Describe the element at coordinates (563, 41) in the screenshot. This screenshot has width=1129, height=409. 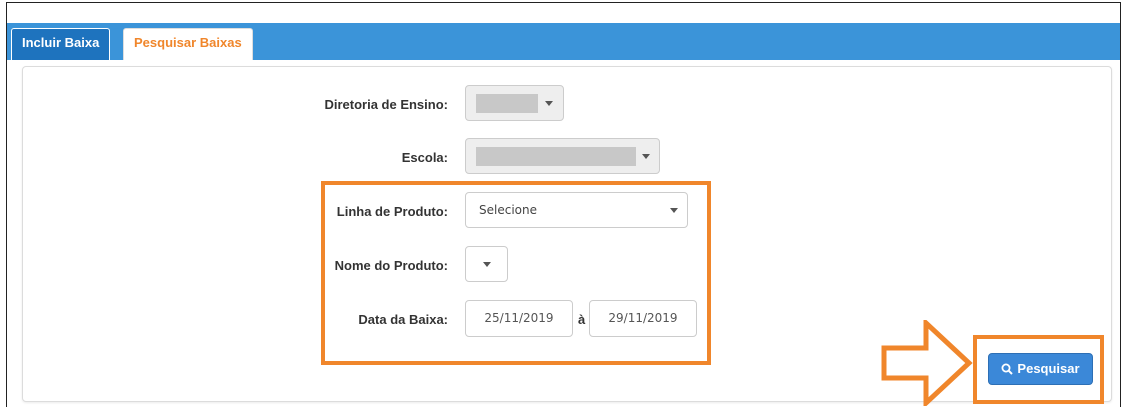
I see `tab-bar: Incluir Baixa Pesquisar Baixas` at that location.